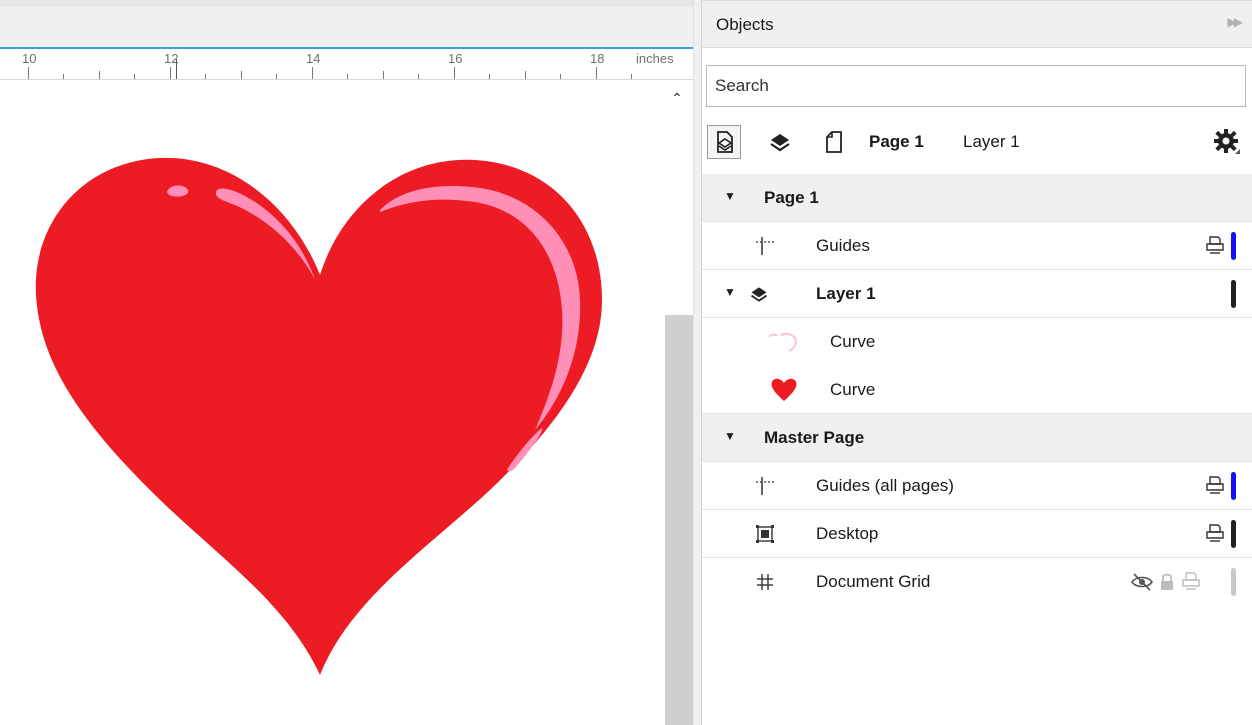 The width and height of the screenshot is (1252, 725). Describe the element at coordinates (977, 486) in the screenshot. I see `tree-item-guides-all-pages: Guides (all pages)` at that location.